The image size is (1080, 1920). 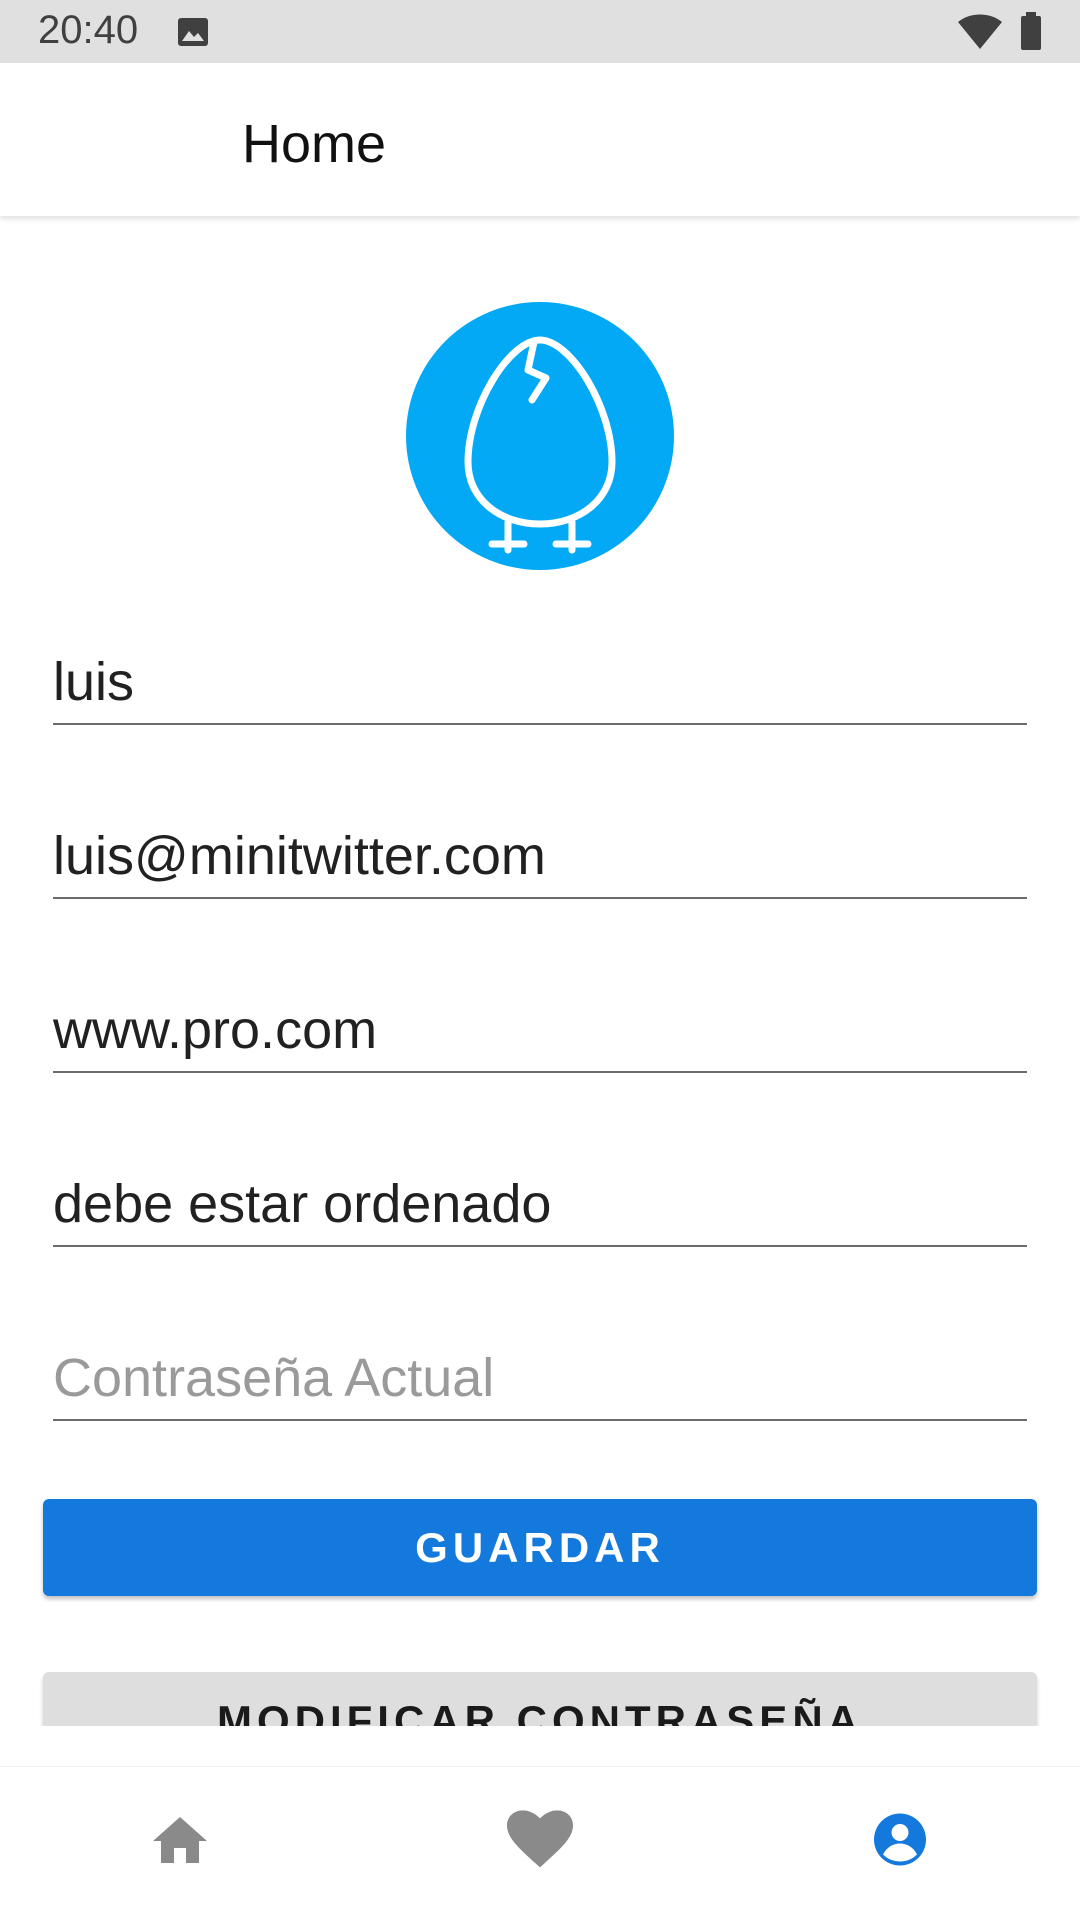 I want to click on nav-item-profile, so click(x=900, y=1843).